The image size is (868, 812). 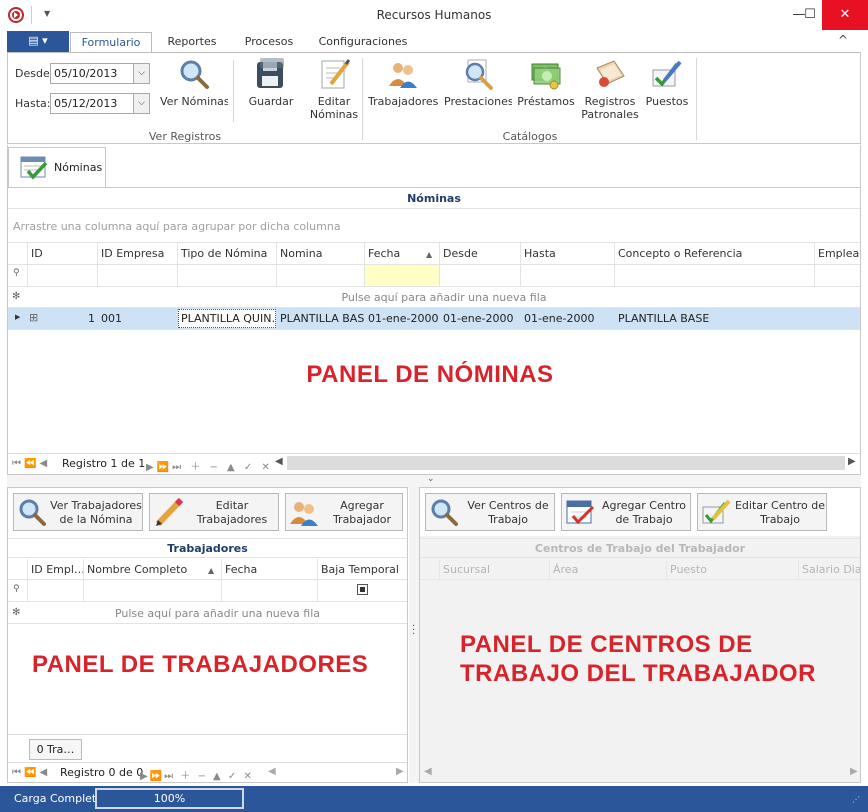 I want to click on maximize-button: ☐, so click(x=810, y=15).